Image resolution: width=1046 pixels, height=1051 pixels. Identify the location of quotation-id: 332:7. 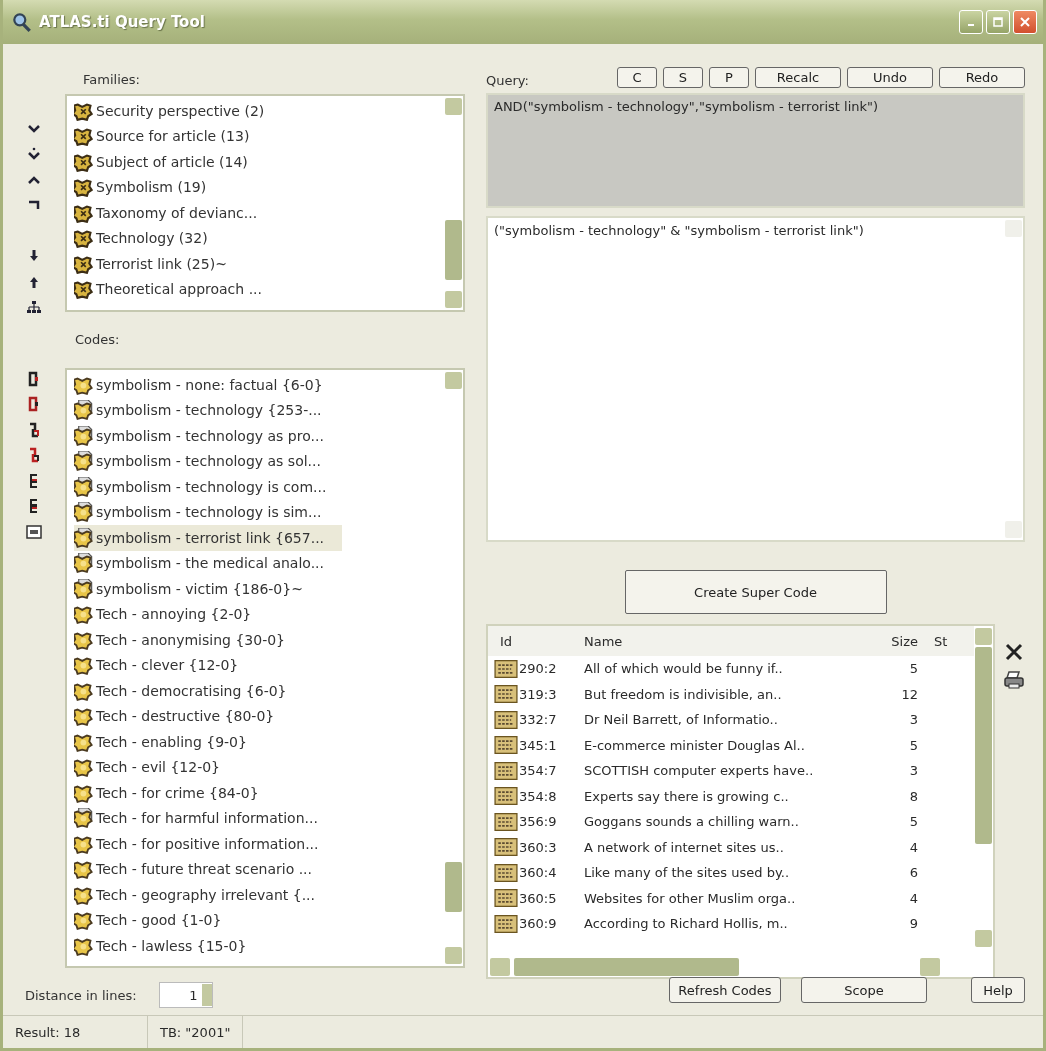
(538, 720).